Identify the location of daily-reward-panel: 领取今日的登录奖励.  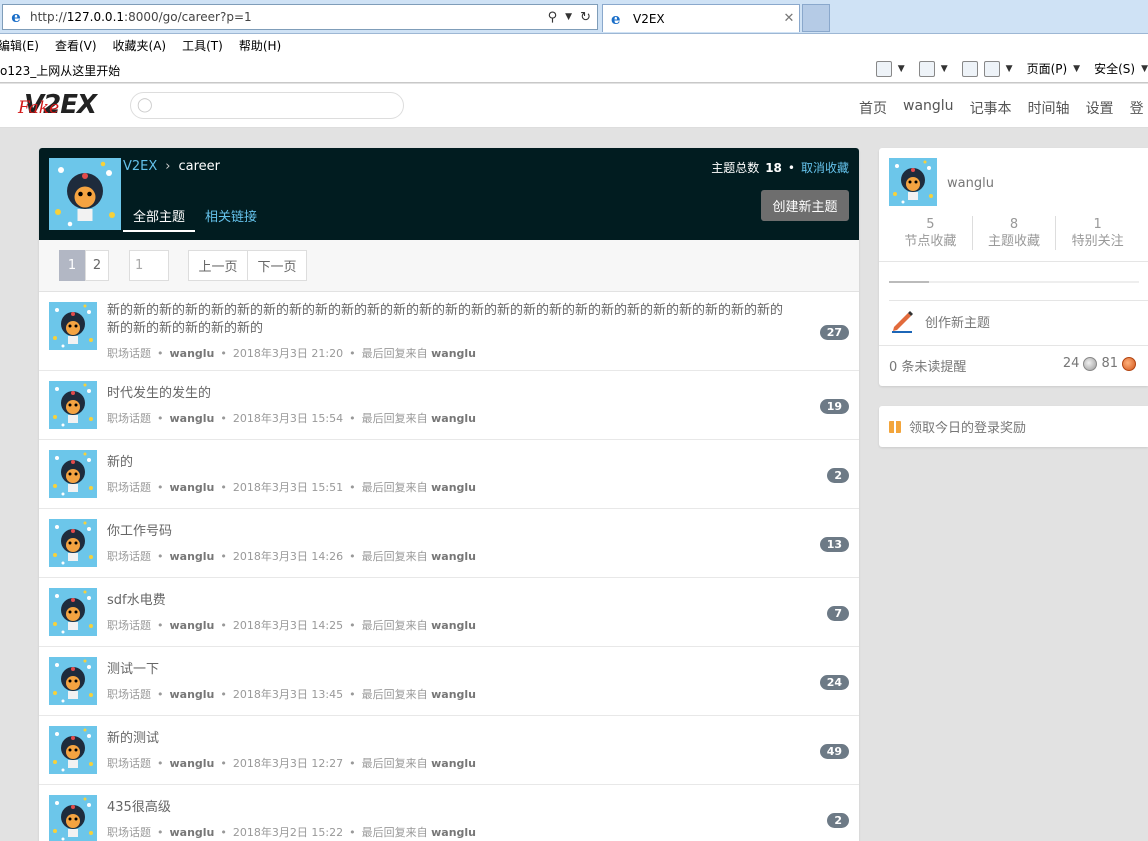
(1013, 426).